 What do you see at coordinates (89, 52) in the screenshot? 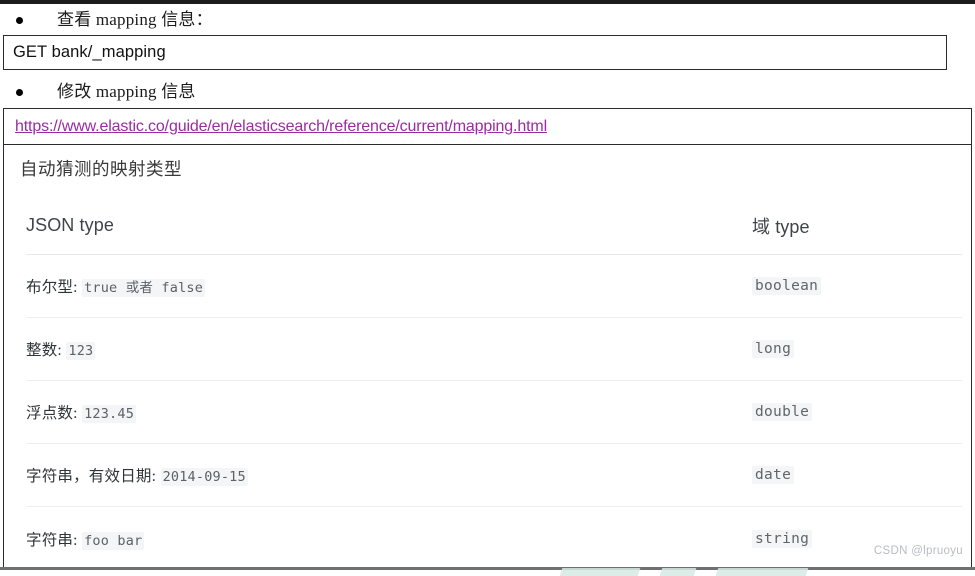
I see `code-snippet-text: GET bank/_mapping` at bounding box center [89, 52].